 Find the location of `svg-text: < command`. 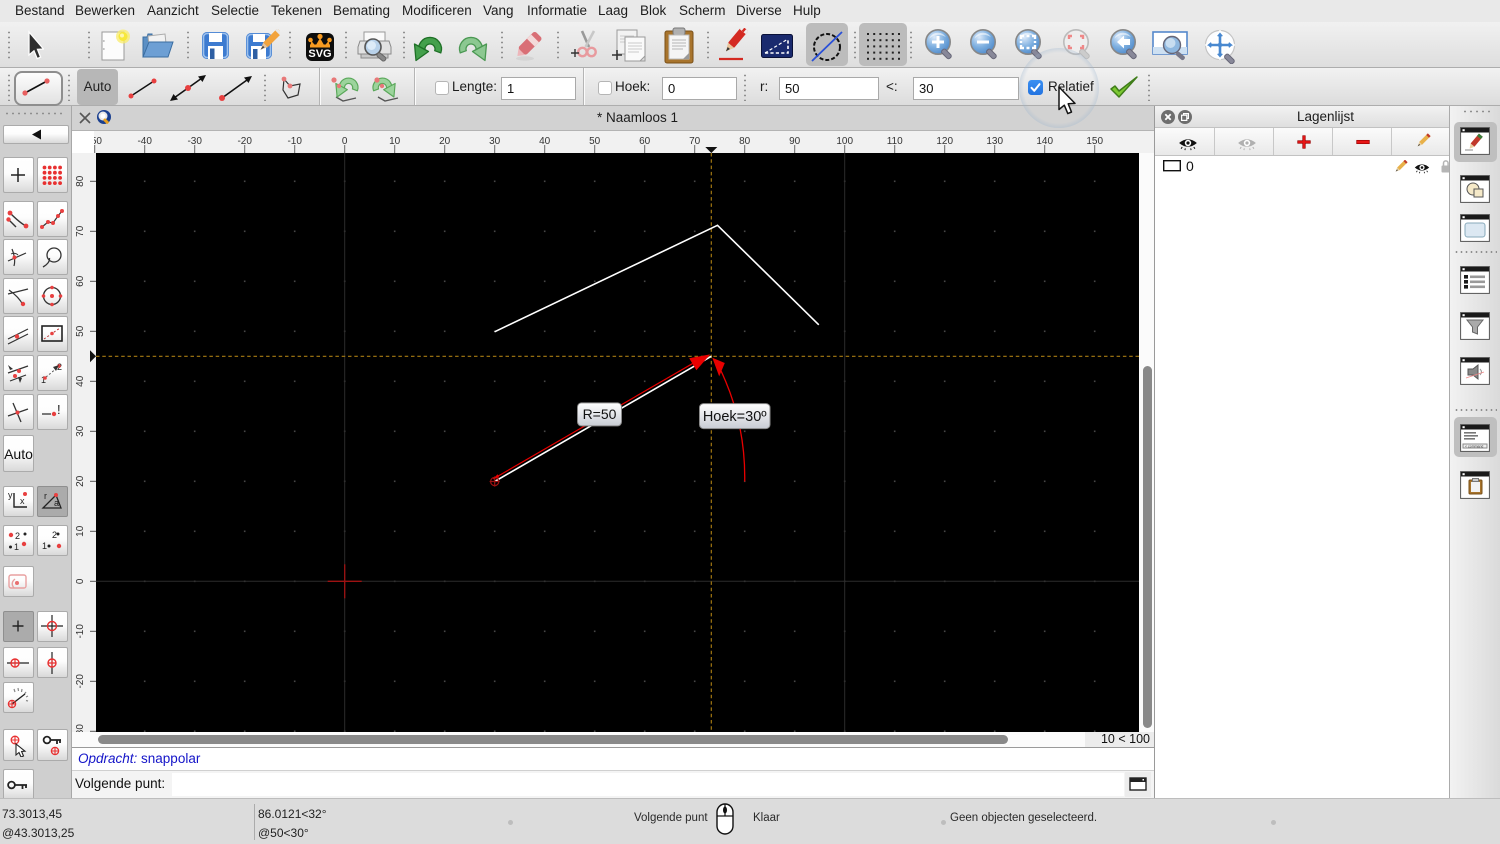

svg-text: < command is located at coordinates (1474, 446).